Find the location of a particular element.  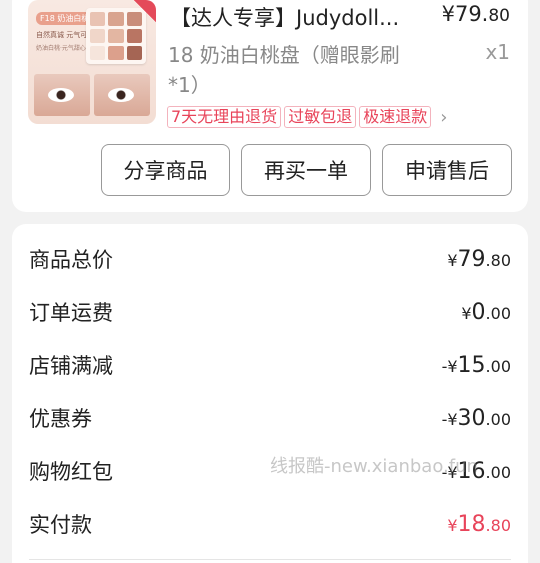

product-price: ¥79.80 is located at coordinates (475, 14).